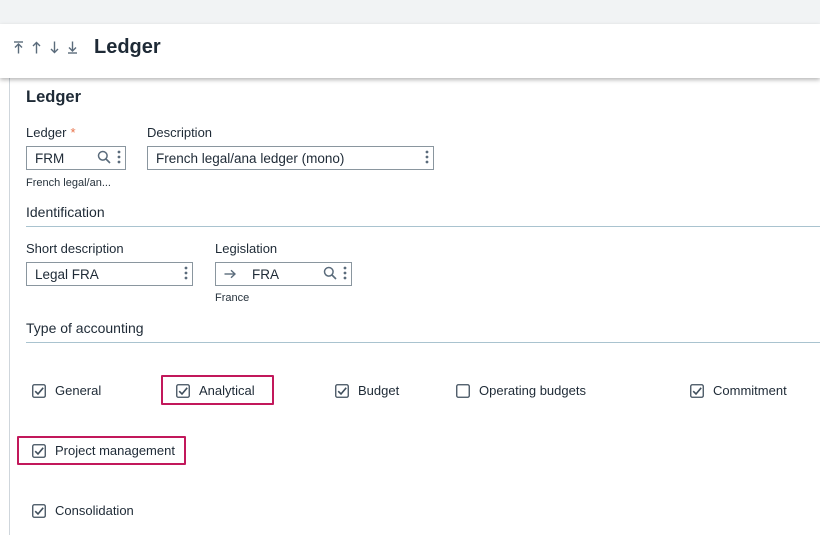 The width and height of the screenshot is (820, 535). Describe the element at coordinates (76, 158) in the screenshot. I see `ledger-field: FRM` at that location.